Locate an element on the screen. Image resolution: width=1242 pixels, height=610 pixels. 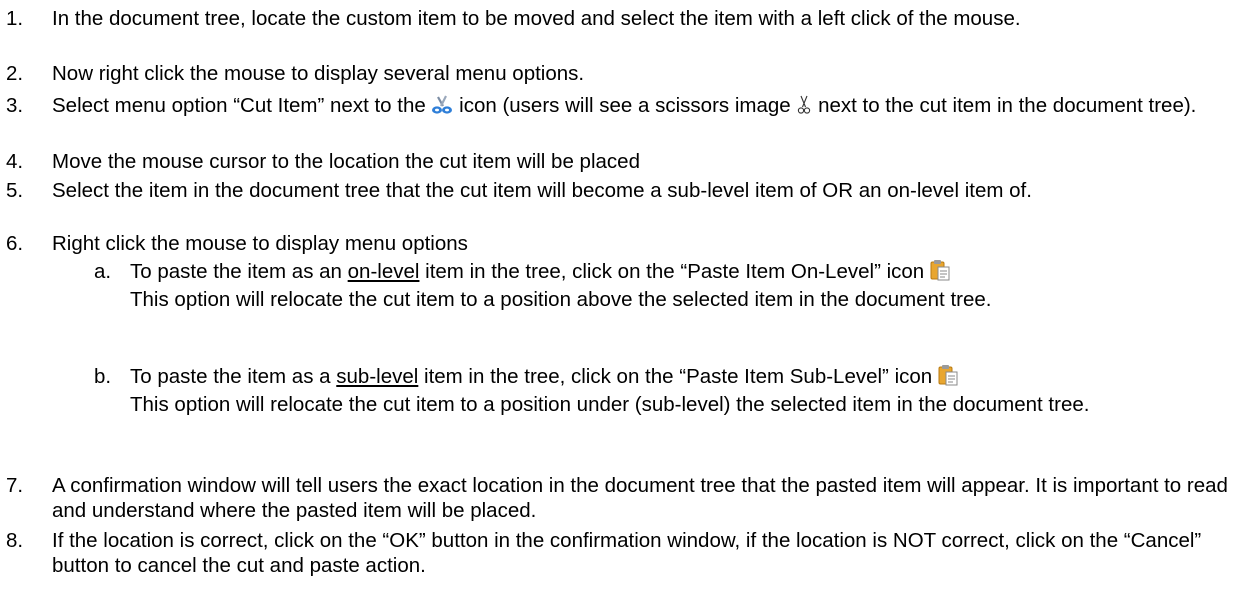
step-number: 6. is located at coordinates (15, 243).